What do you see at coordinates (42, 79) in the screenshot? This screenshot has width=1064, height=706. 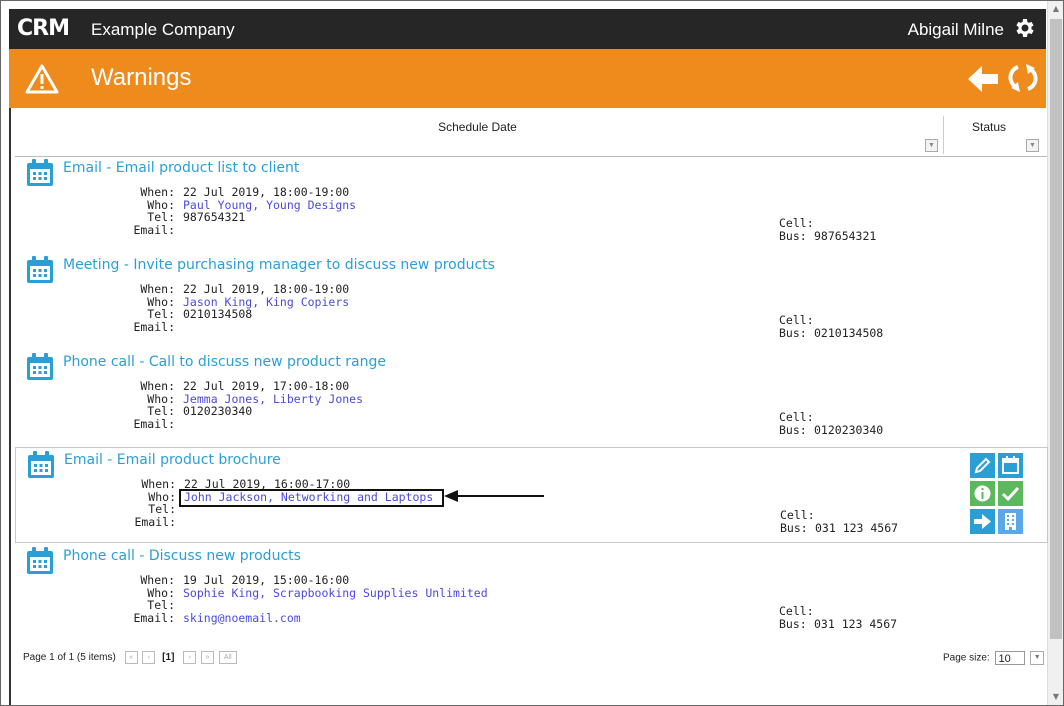 I see `warning-icon` at bounding box center [42, 79].